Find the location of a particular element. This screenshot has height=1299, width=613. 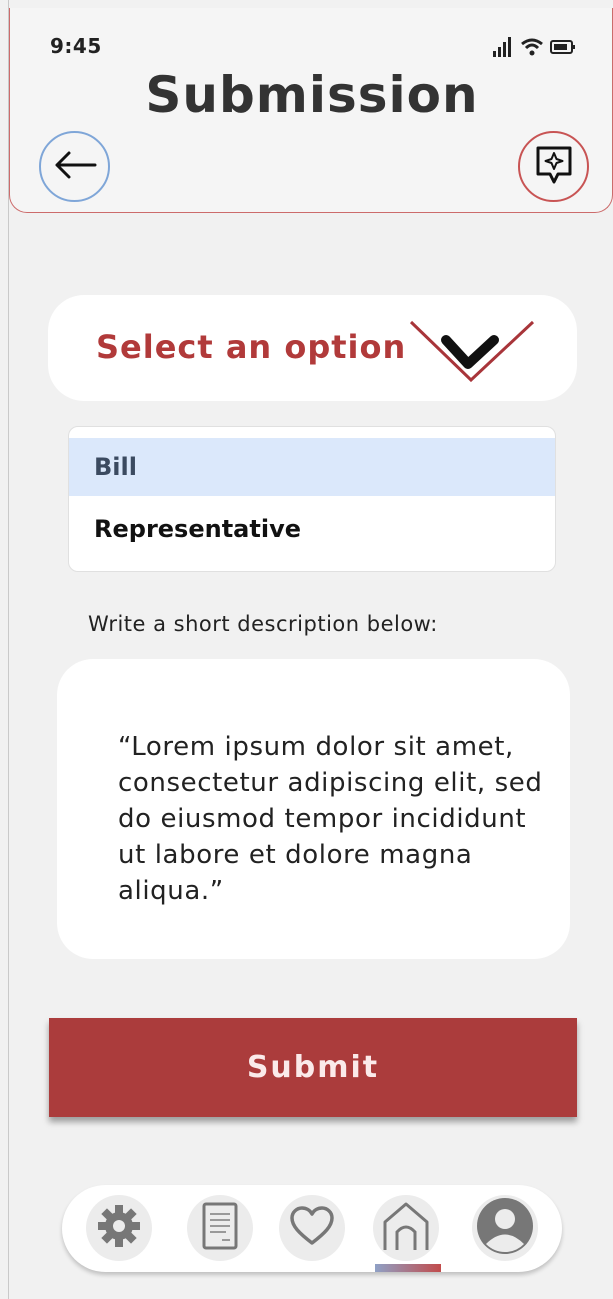

profile-icon is located at coordinates (505, 1228).